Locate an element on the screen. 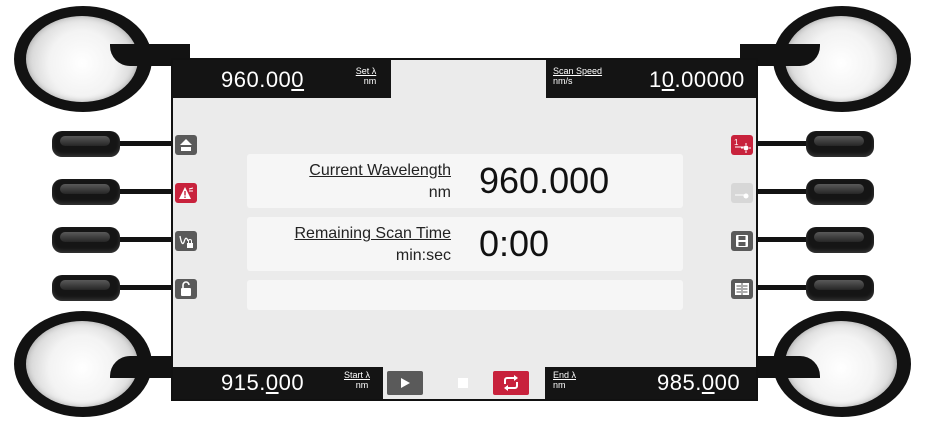  scan-speed-value: 10.00000 is located at coordinates (697, 80).